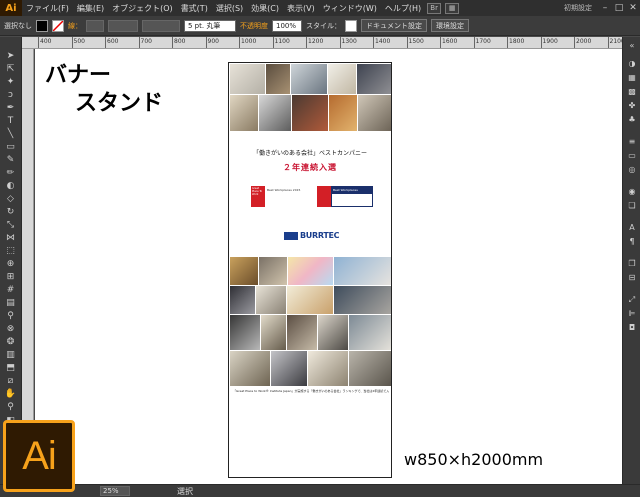 The height and width of the screenshot is (497, 640). I want to click on eraser-tool-icon: ◇, so click(10, 199).